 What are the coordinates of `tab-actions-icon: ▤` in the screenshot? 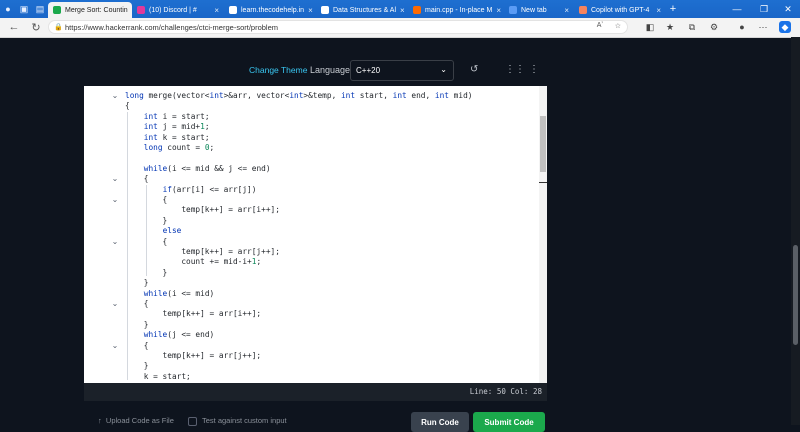 It's located at (40, 9).